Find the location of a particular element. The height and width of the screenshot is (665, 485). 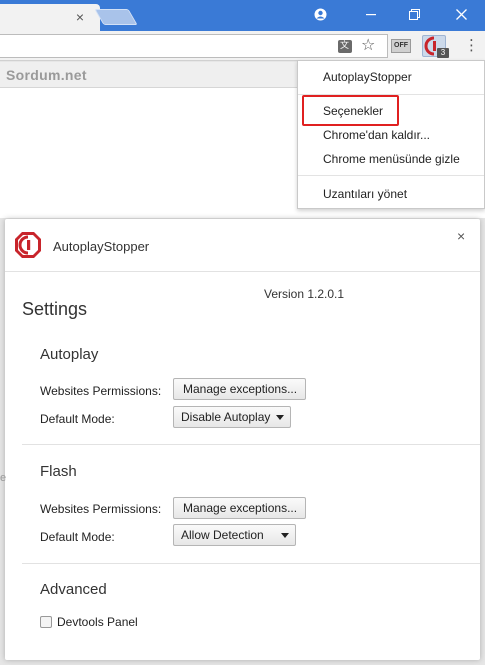

profile-glyph is located at coordinates (320, 14).